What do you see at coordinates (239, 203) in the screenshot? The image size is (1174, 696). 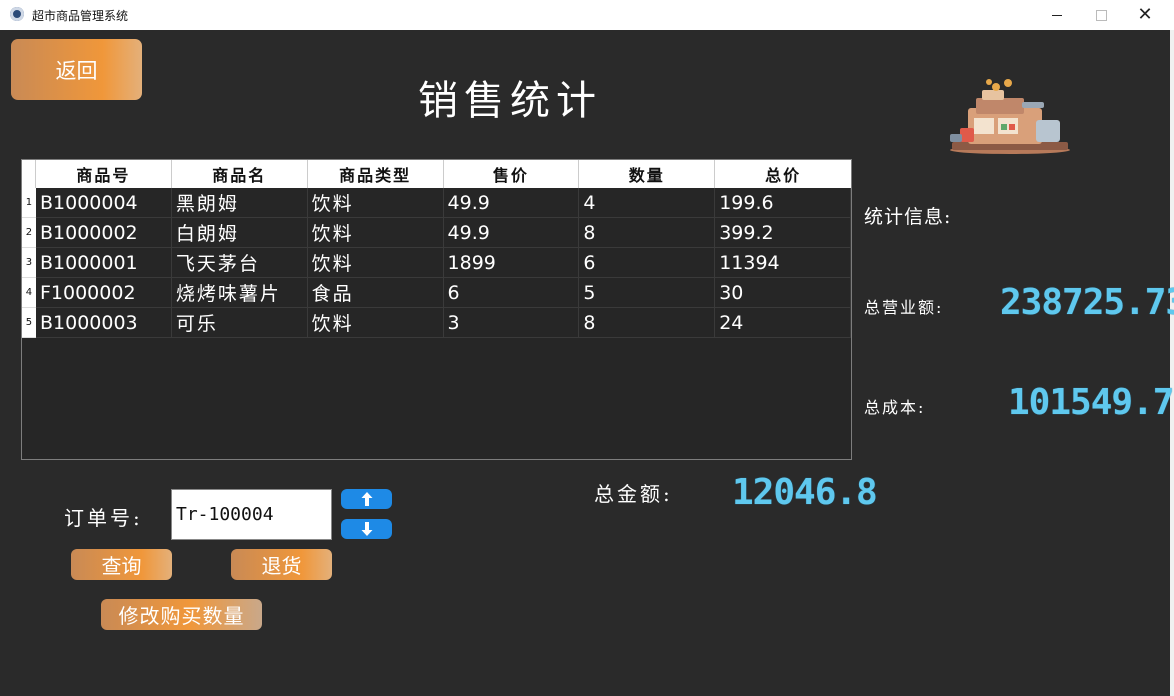 I see `cell-product-name: 黑朗姆` at bounding box center [239, 203].